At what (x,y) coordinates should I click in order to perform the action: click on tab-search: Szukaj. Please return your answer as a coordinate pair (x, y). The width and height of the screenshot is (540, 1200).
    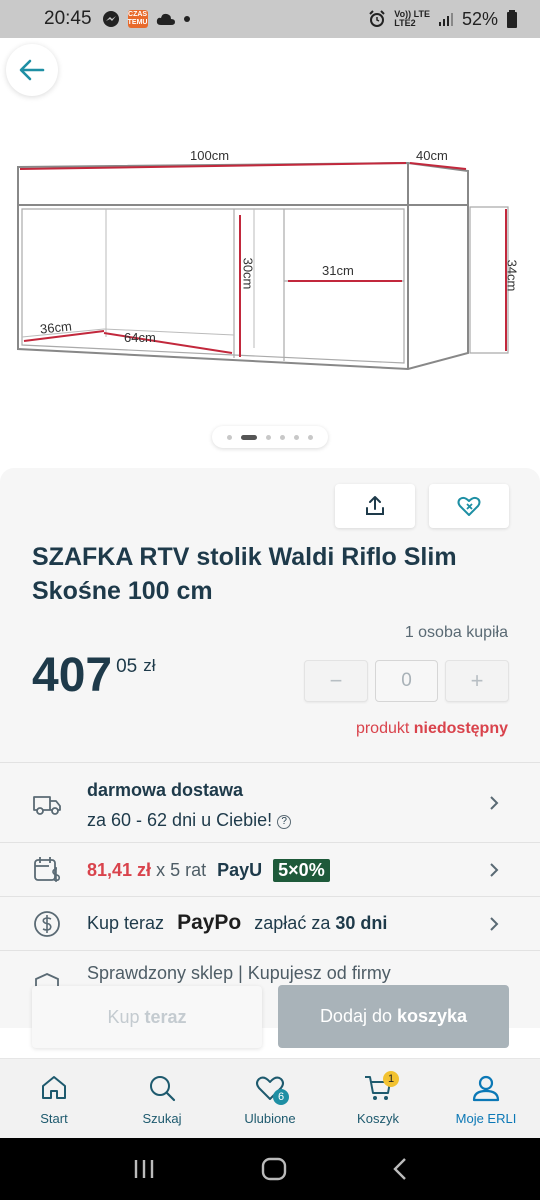
    Looking at the image, I should click on (162, 1098).